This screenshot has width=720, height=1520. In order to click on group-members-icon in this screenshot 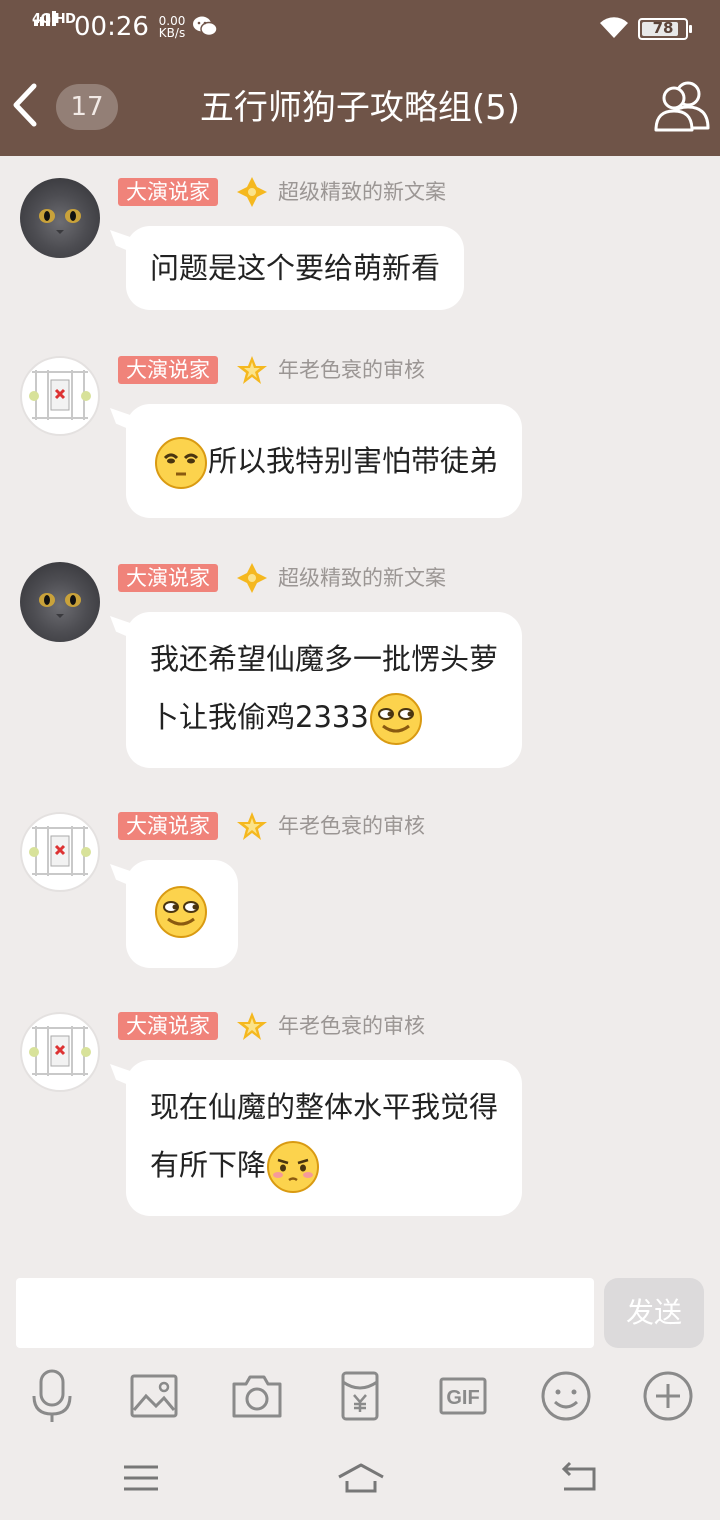, I will do `click(682, 106)`.